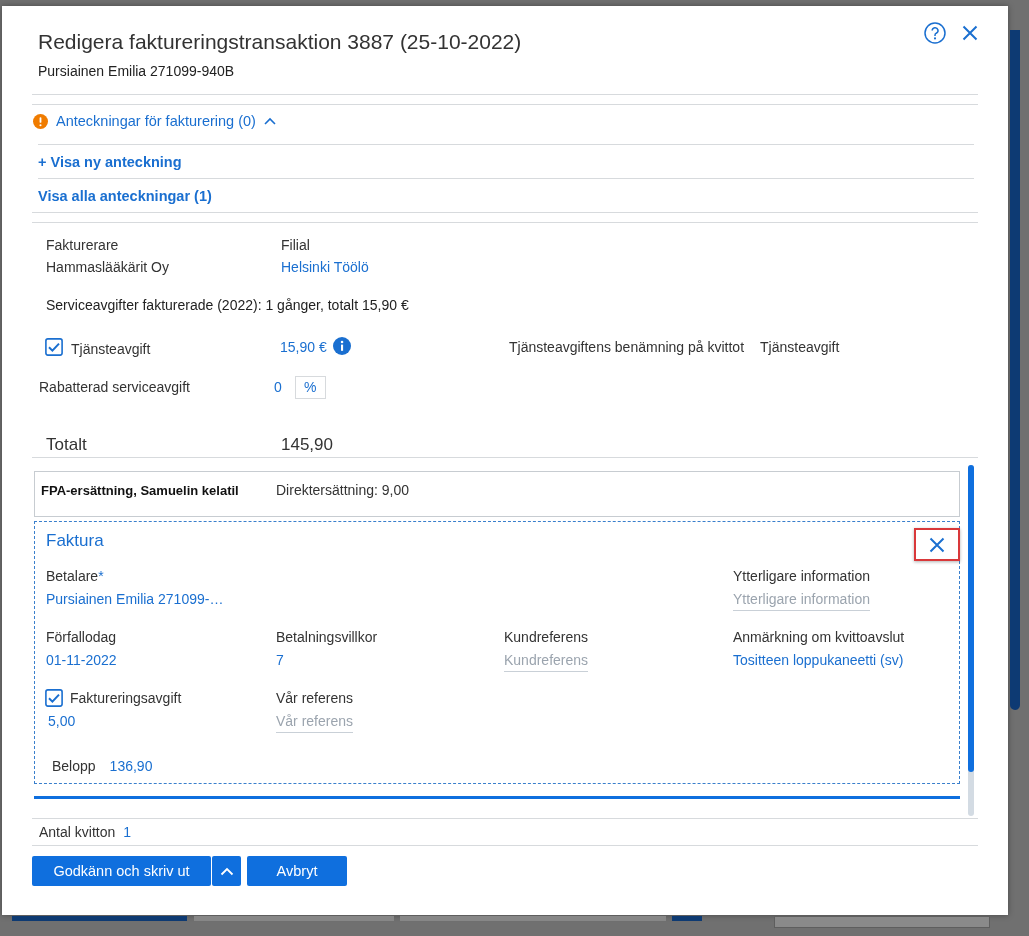 Image resolution: width=1029 pixels, height=936 pixels. Describe the element at coordinates (74, 766) in the screenshot. I see `amount-label: Belopp` at that location.